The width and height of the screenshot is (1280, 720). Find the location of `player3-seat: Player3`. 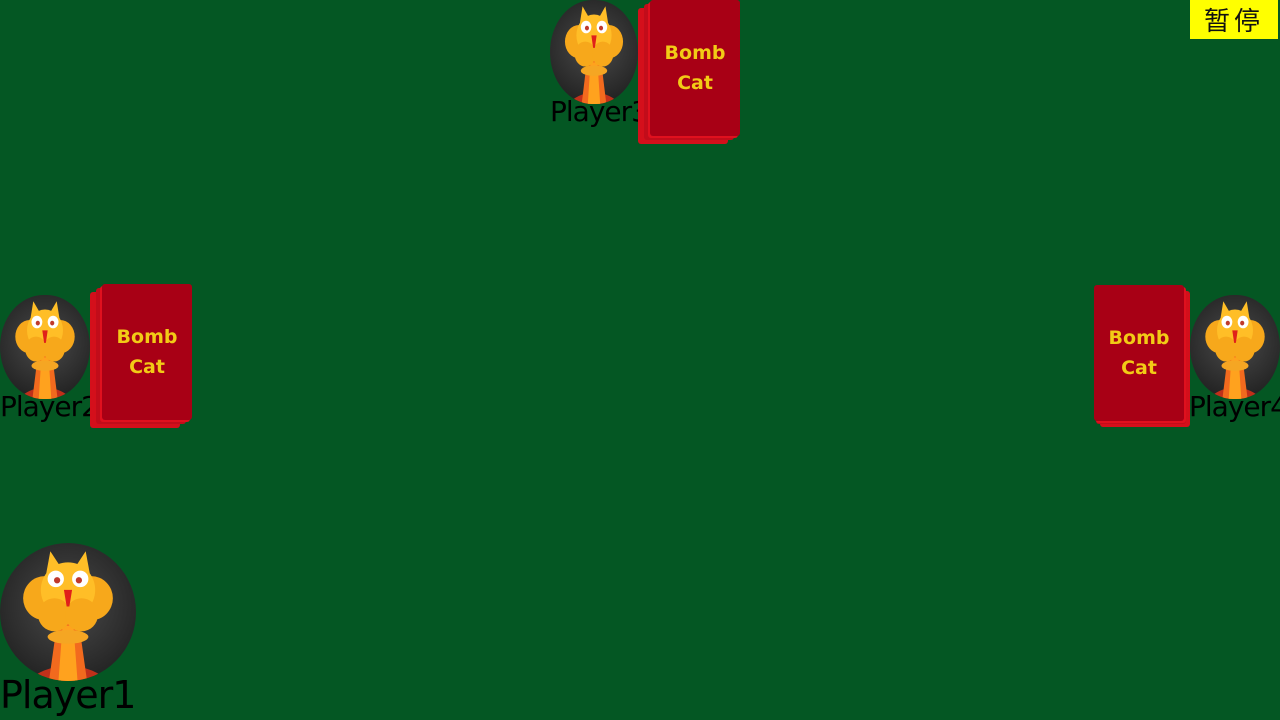

player3-seat: Player3 is located at coordinates (599, 66).